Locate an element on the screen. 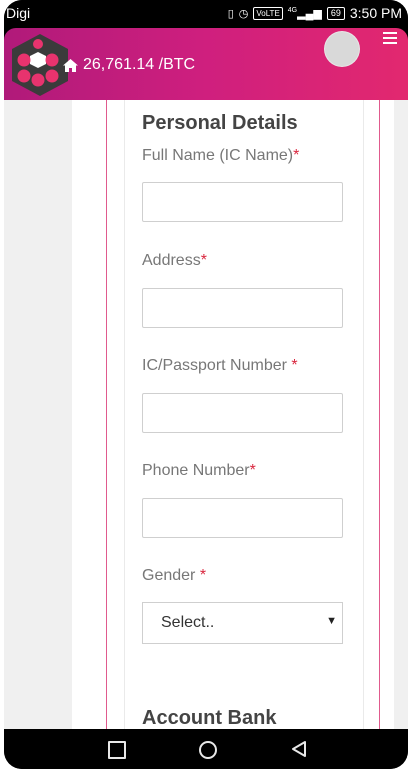 Image resolution: width=412 pixels, height=769 pixels. home-icon is located at coordinates (70, 65).